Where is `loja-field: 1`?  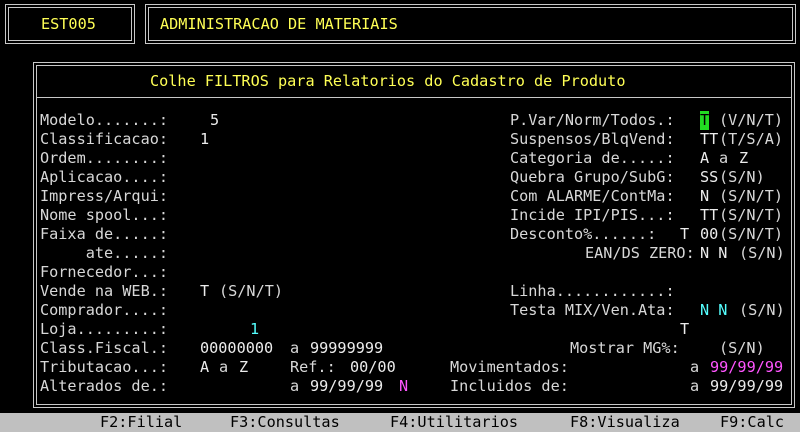
loja-field: 1 is located at coordinates (254, 329).